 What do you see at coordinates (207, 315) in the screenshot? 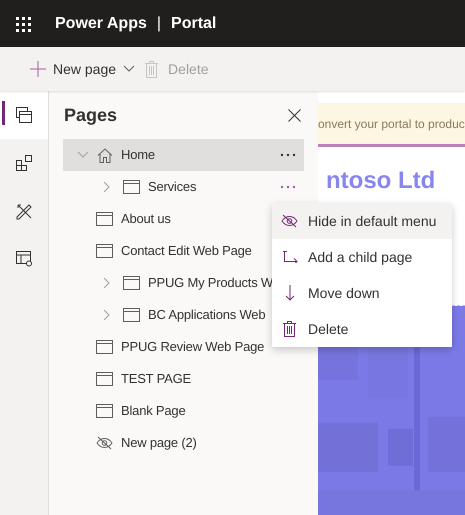
I see `page-name: BC Applications Web` at bounding box center [207, 315].